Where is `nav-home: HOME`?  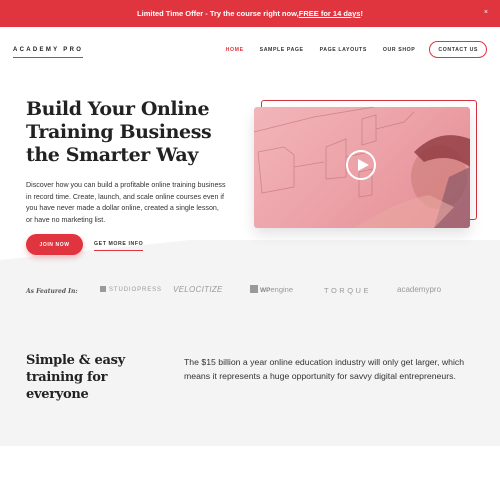 nav-home: HOME is located at coordinates (235, 50).